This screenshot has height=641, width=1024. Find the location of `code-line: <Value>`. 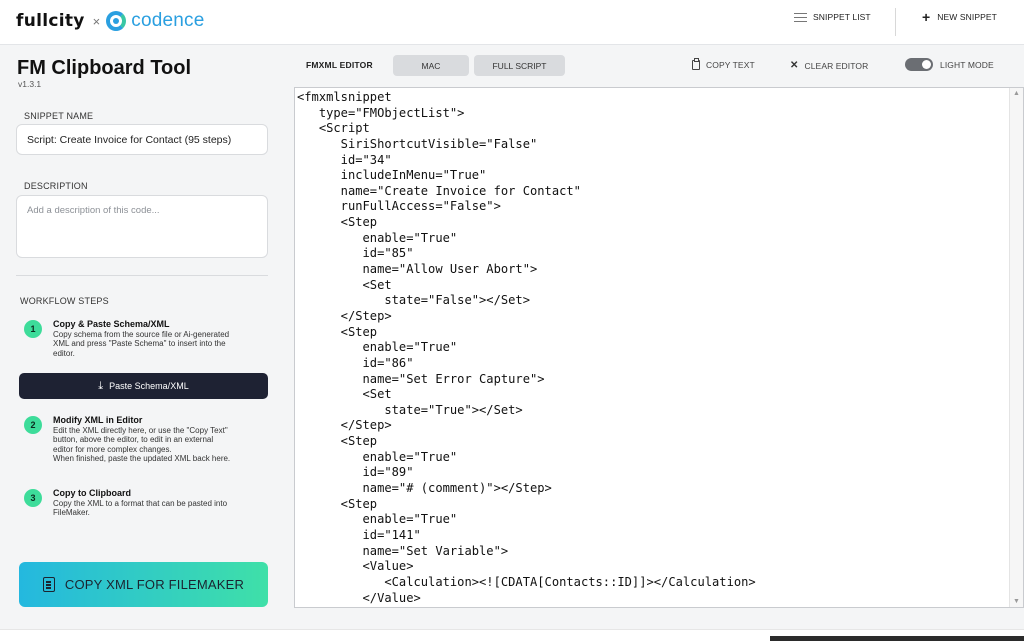

code-line: <Value> is located at coordinates (653, 567).